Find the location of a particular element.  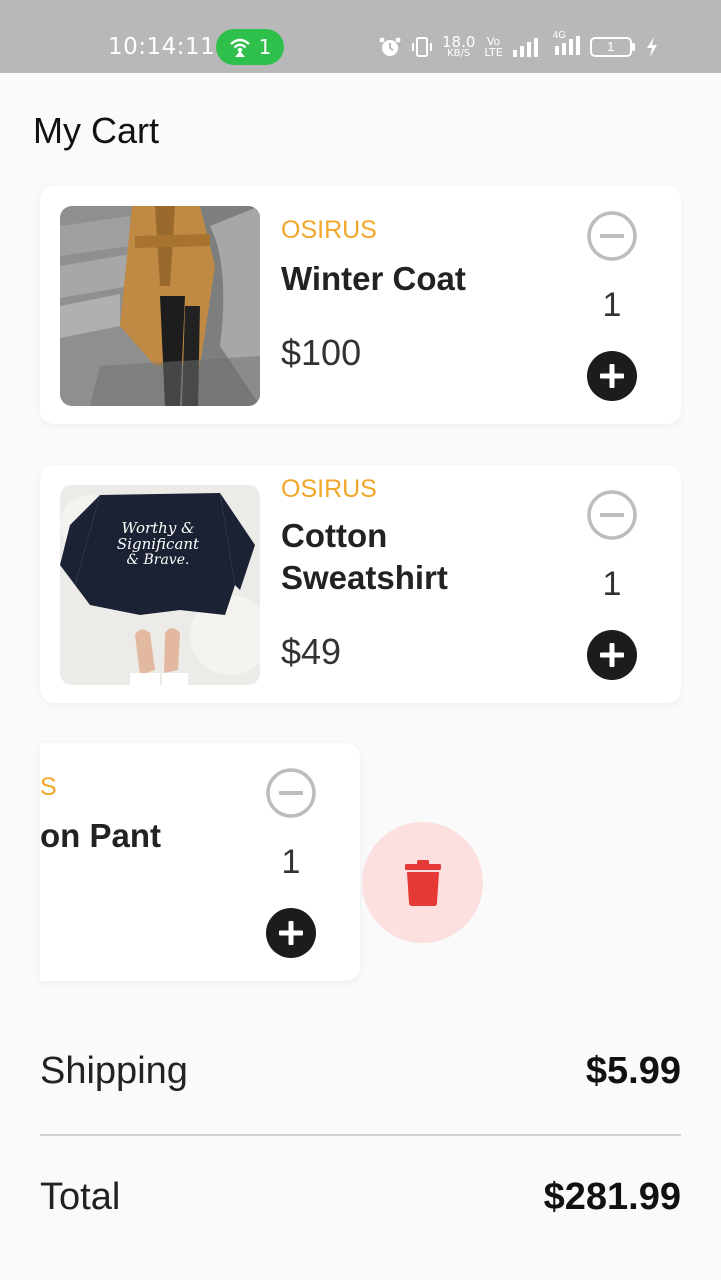

shipping-value: $5.99 is located at coordinates (633, 1071).